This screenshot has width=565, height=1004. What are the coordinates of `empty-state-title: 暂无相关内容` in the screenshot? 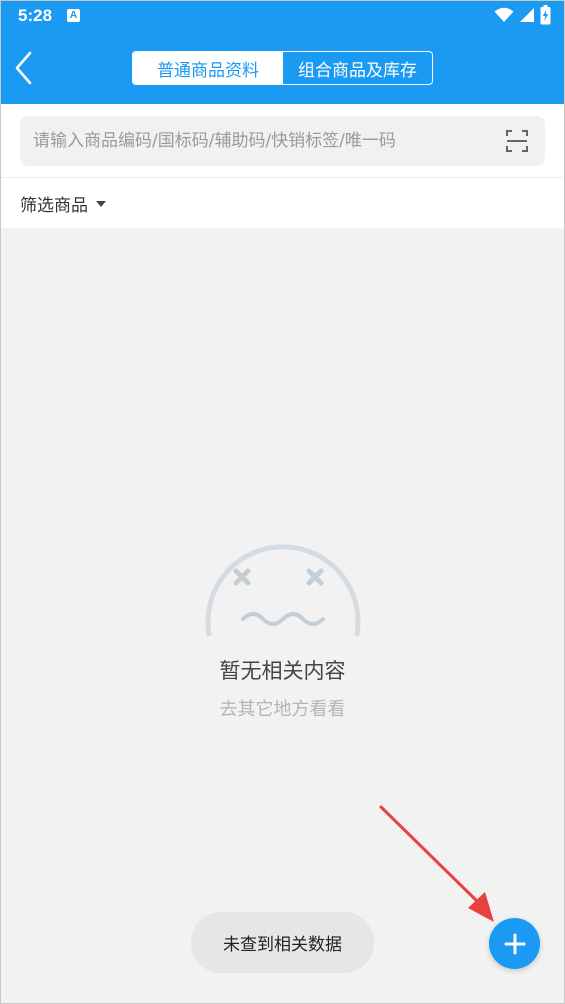 It's located at (282, 671).